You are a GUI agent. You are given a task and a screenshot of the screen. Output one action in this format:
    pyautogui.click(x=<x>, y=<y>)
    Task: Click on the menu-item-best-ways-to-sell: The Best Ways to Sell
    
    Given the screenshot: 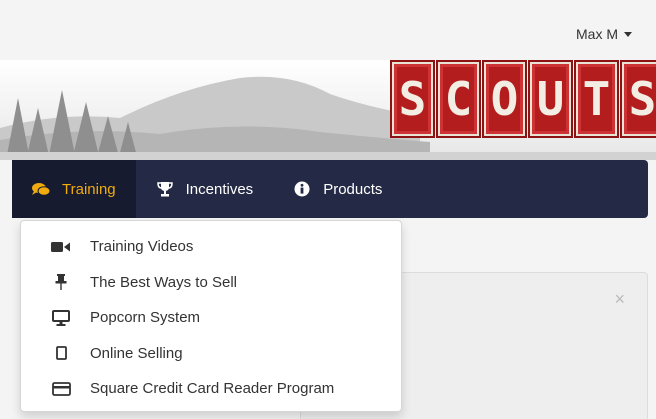 What is the action you would take?
    pyautogui.click(x=211, y=283)
    